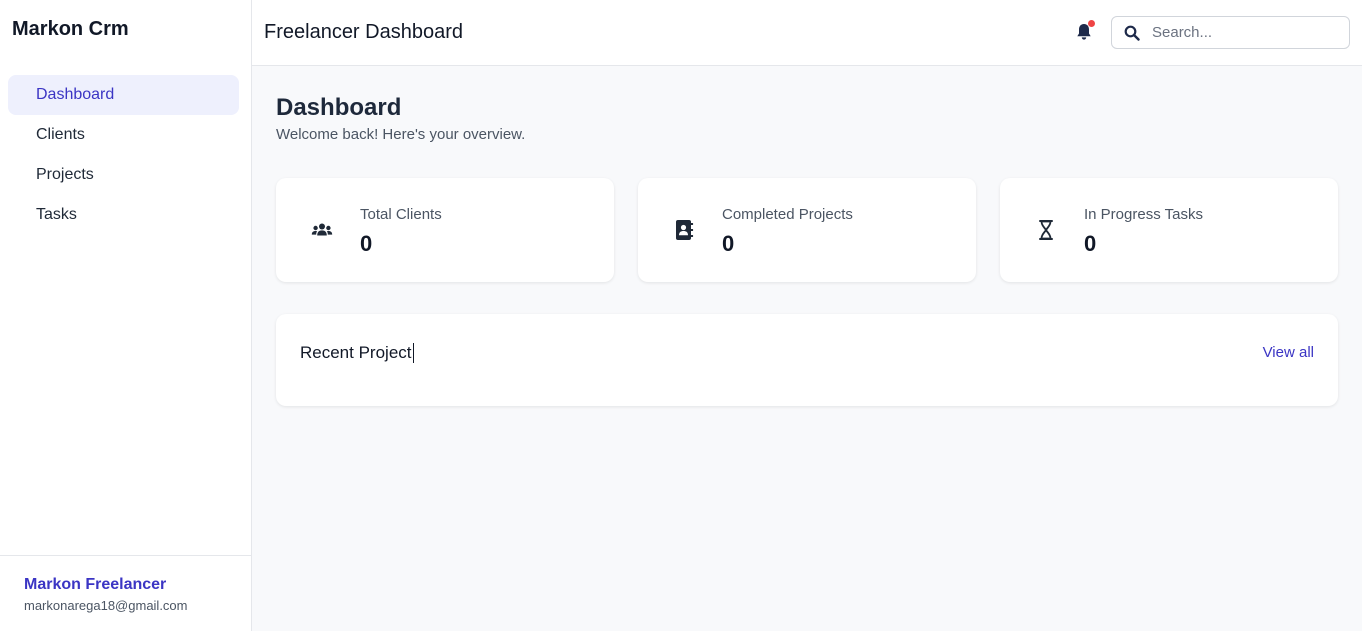 Image resolution: width=1362 pixels, height=631 pixels. What do you see at coordinates (1091, 23) in the screenshot?
I see `notification-dot` at bounding box center [1091, 23].